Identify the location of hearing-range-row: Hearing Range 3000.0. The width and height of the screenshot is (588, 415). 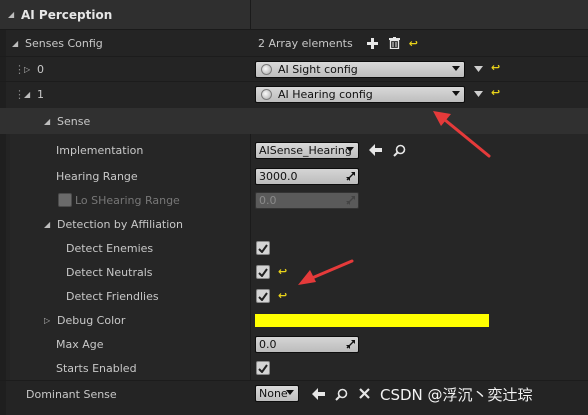
(294, 176).